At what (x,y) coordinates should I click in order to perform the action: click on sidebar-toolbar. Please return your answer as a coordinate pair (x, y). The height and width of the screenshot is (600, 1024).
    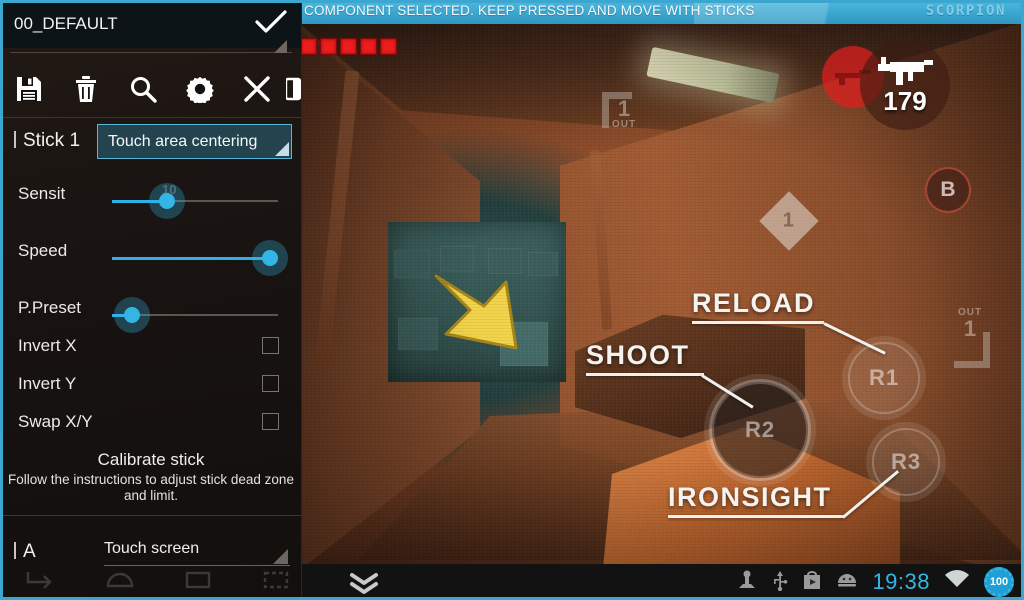
    Looking at the image, I should click on (150, 89).